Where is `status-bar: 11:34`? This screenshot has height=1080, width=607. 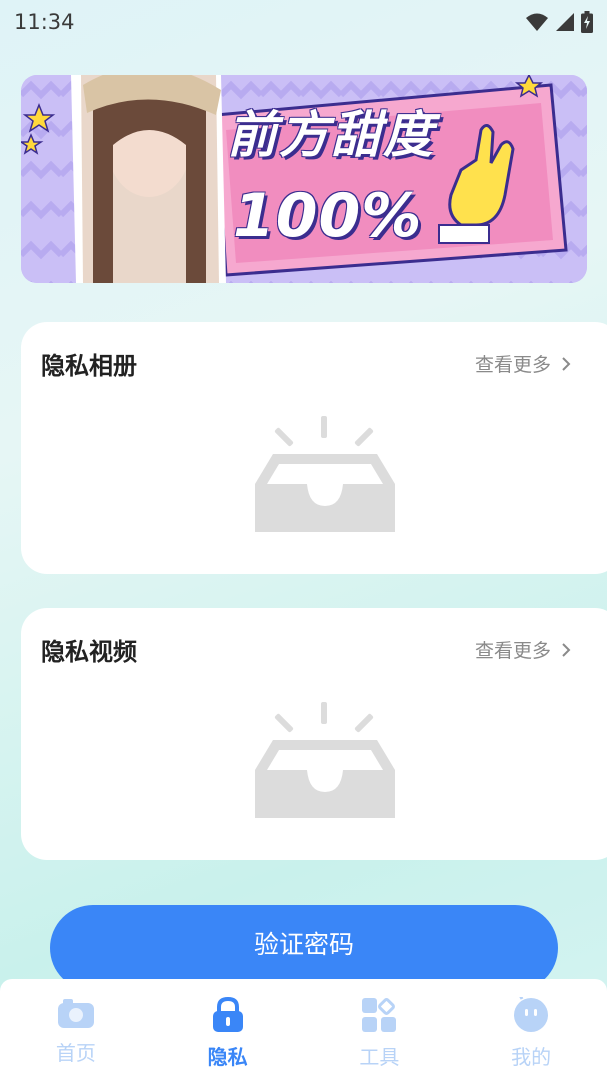 status-bar: 11:34 is located at coordinates (303, 22).